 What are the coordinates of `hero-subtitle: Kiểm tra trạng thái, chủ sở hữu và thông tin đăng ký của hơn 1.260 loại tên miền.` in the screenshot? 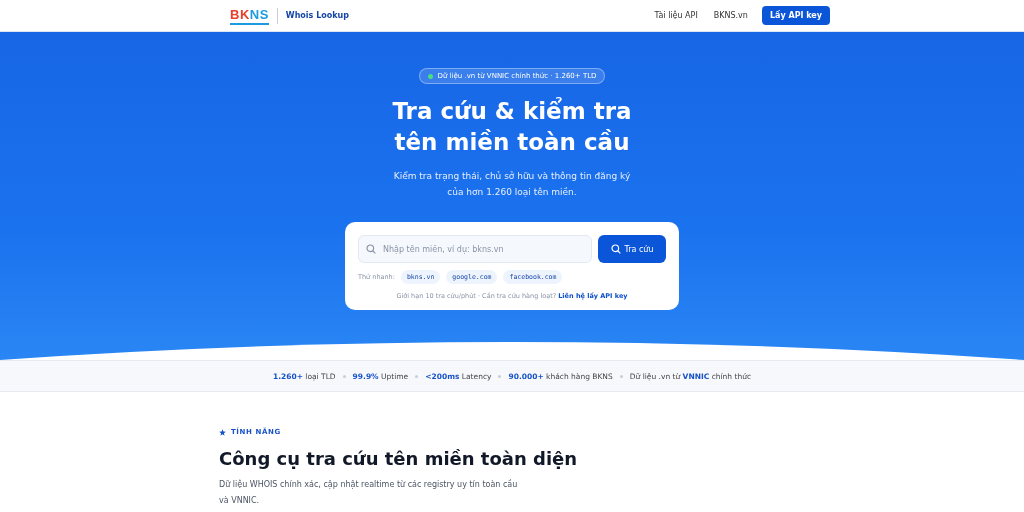 It's located at (512, 184).